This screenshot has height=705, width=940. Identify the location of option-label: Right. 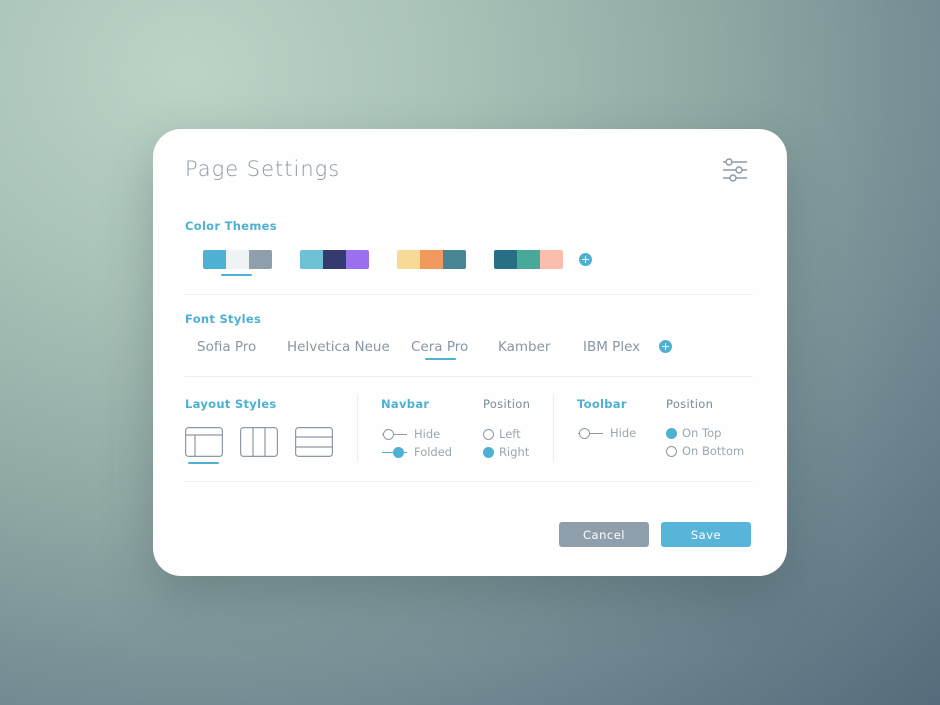
(514, 452).